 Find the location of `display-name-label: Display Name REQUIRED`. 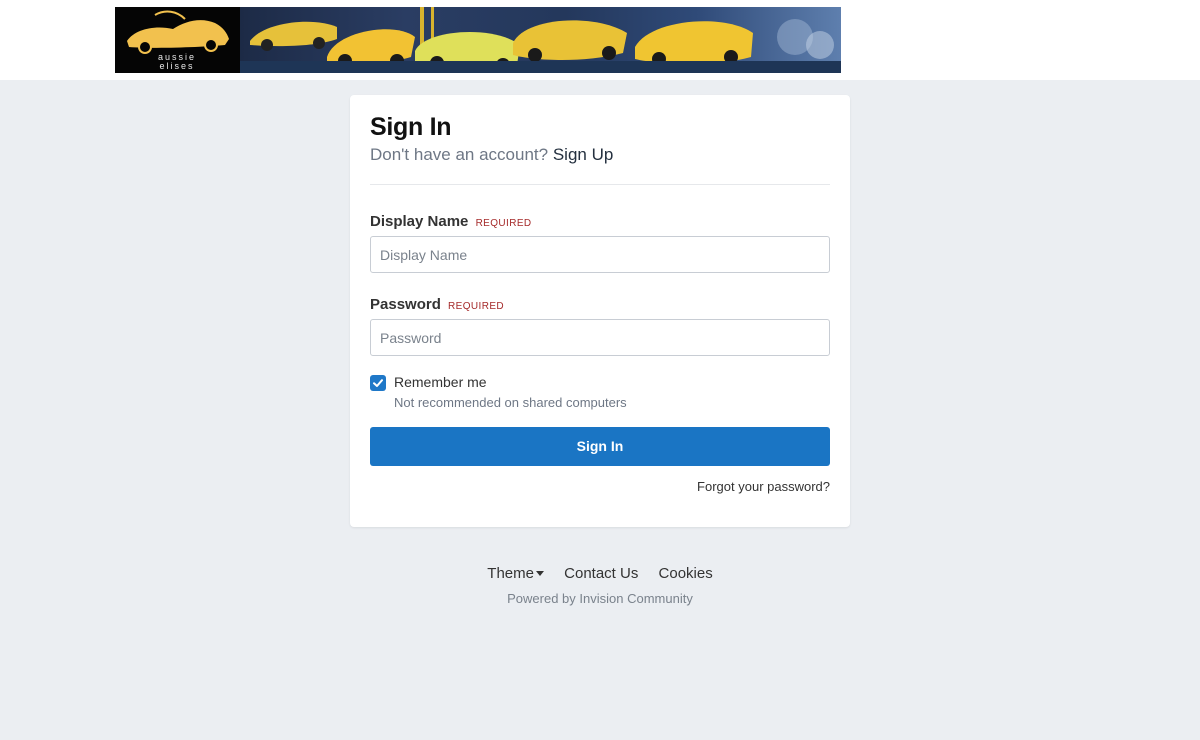

display-name-label: Display Name REQUIRED is located at coordinates (451, 221).